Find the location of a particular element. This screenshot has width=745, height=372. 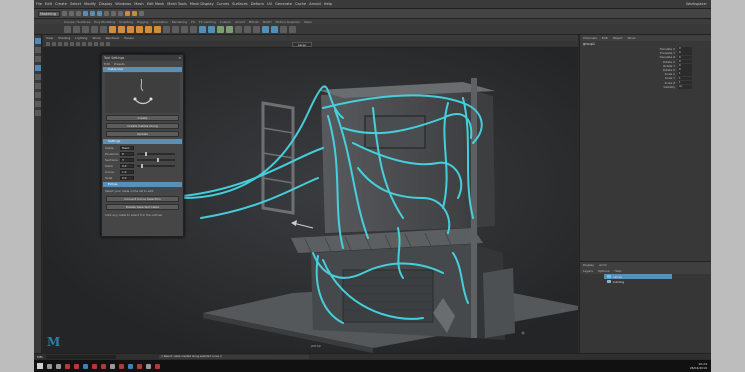

render-icon is located at coordinates (127, 13).